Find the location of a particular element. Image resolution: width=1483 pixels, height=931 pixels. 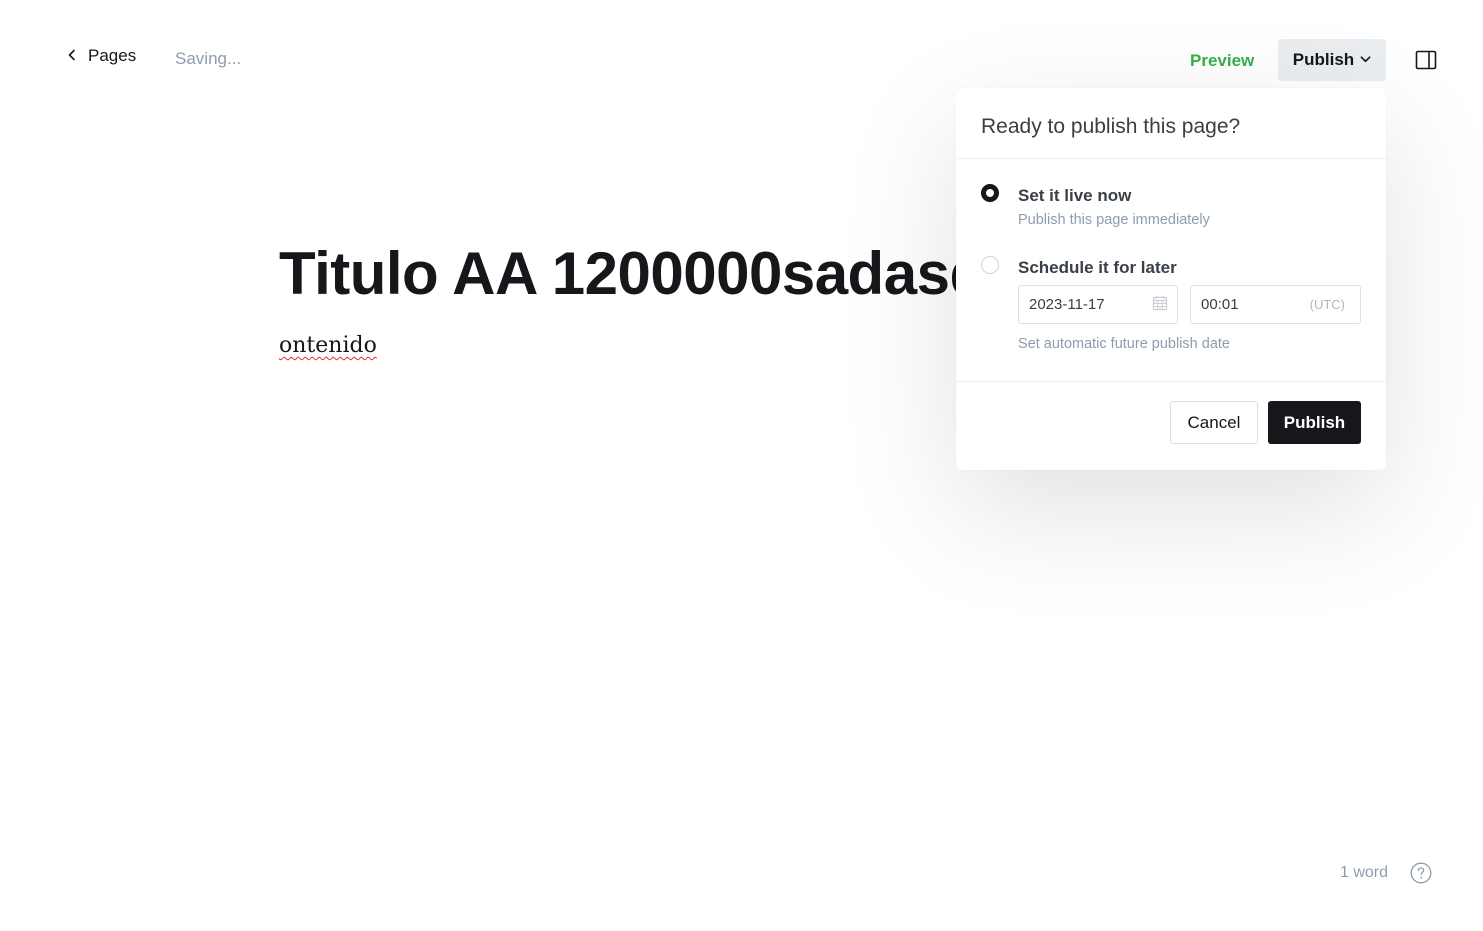

schedule-time-input: 00:01 (UTC) is located at coordinates (1275, 304).